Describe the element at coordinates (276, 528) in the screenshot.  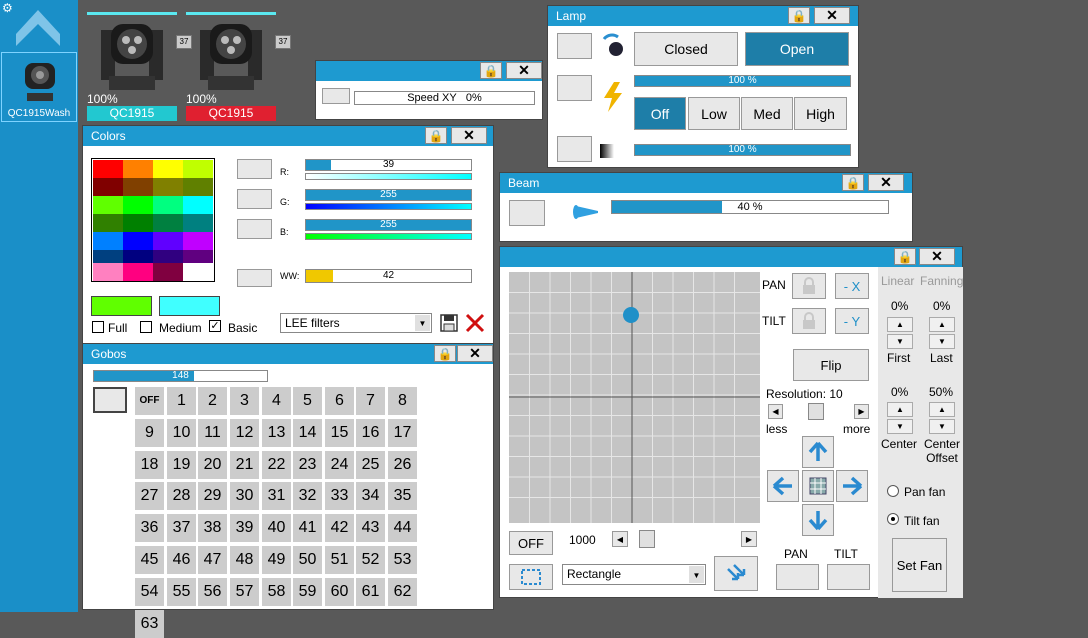
I see `gobo-tile: 40` at that location.